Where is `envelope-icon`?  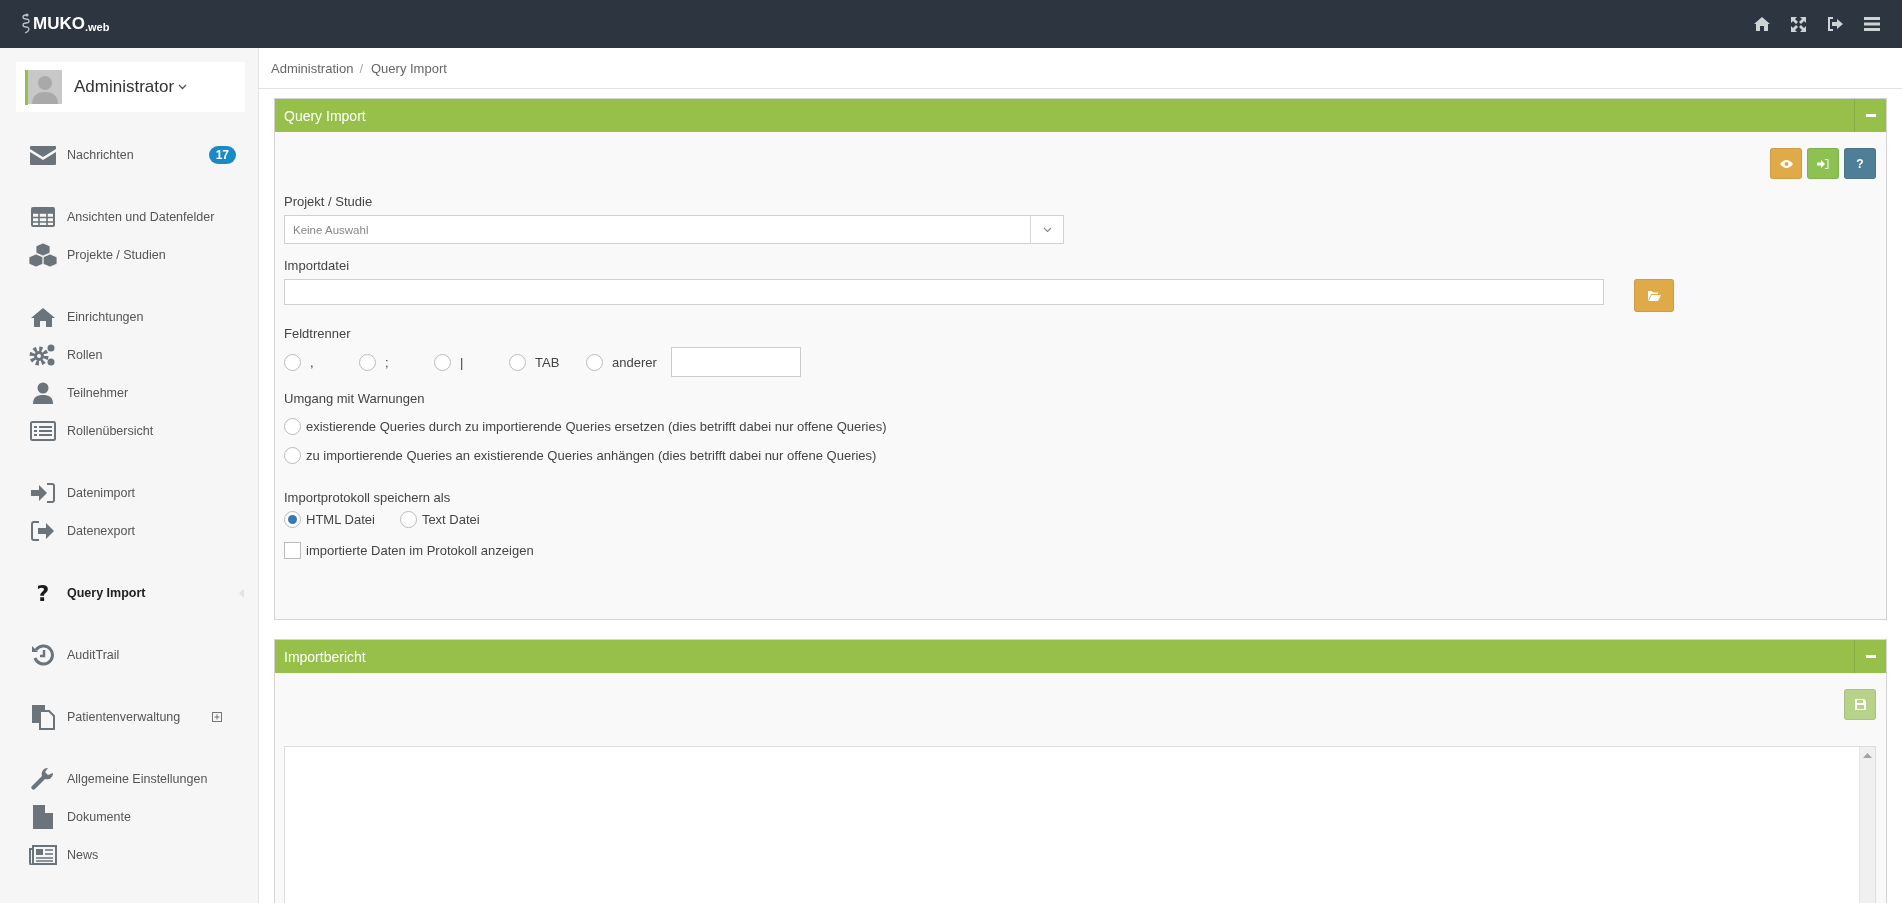
envelope-icon is located at coordinates (43, 155).